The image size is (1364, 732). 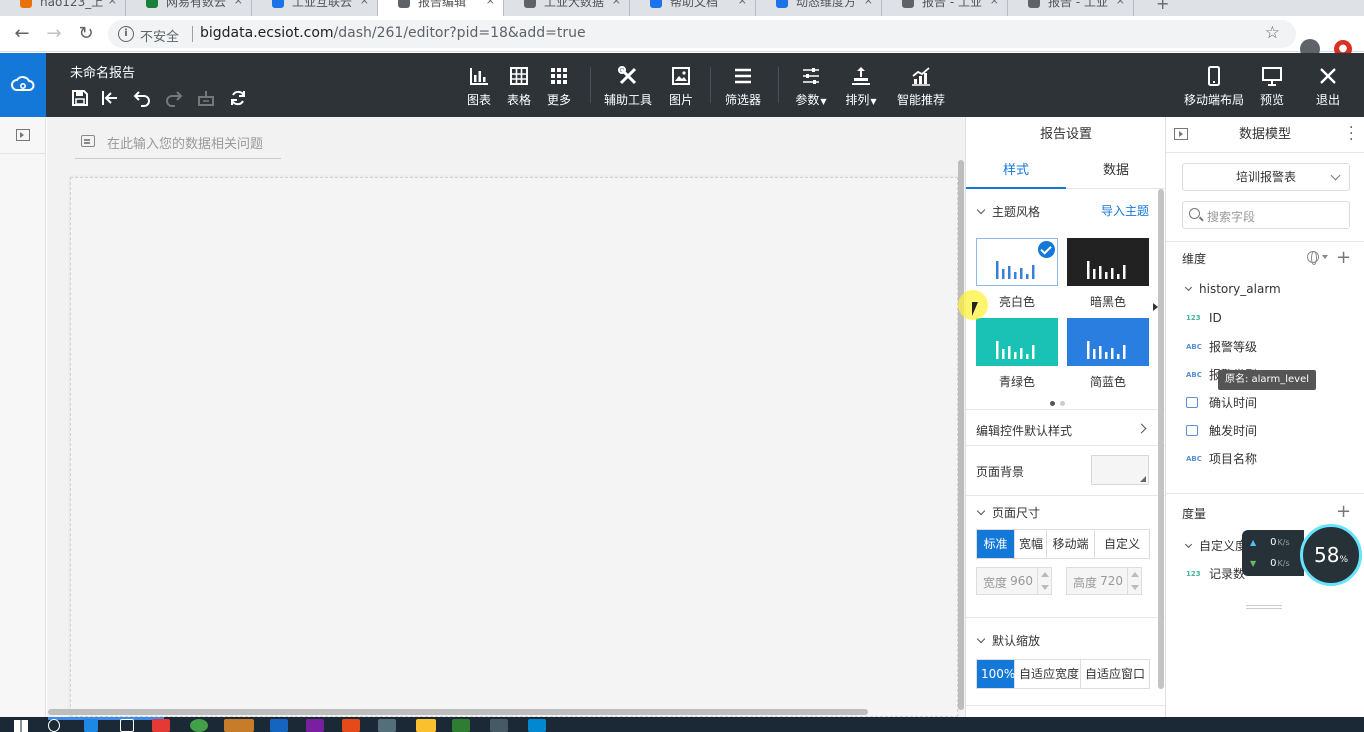 What do you see at coordinates (189, 8) in the screenshot?
I see `browser-tab: 网易有数云 ×` at bounding box center [189, 8].